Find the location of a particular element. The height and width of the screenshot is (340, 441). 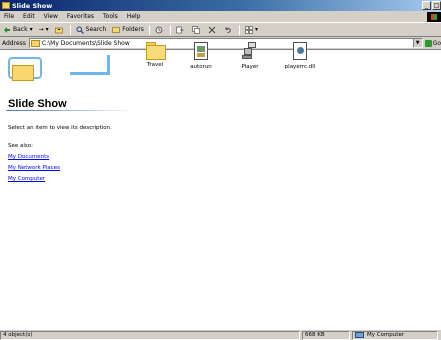

move-to-button is located at coordinates (181, 30).